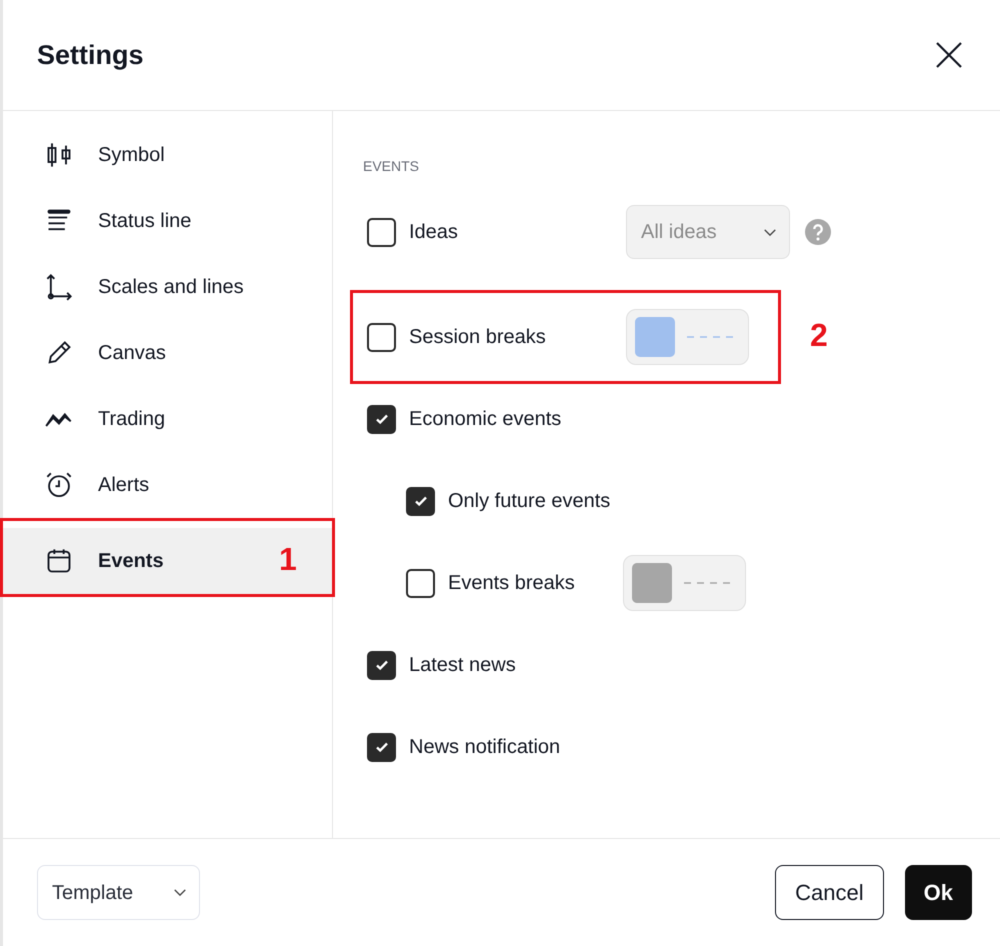 This screenshot has width=1000, height=946. I want to click on template-dropdown: Template, so click(118, 892).